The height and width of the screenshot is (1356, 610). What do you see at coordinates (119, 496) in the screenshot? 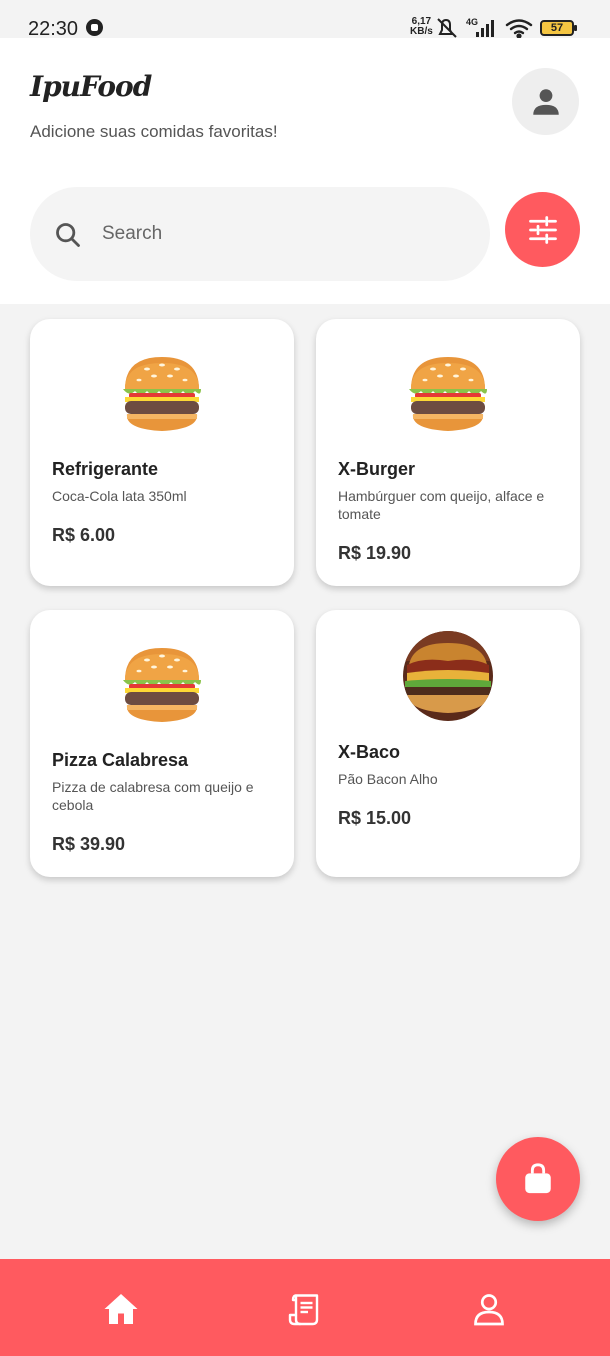
I see `product-description: Coca-Cola lata 350ml` at bounding box center [119, 496].